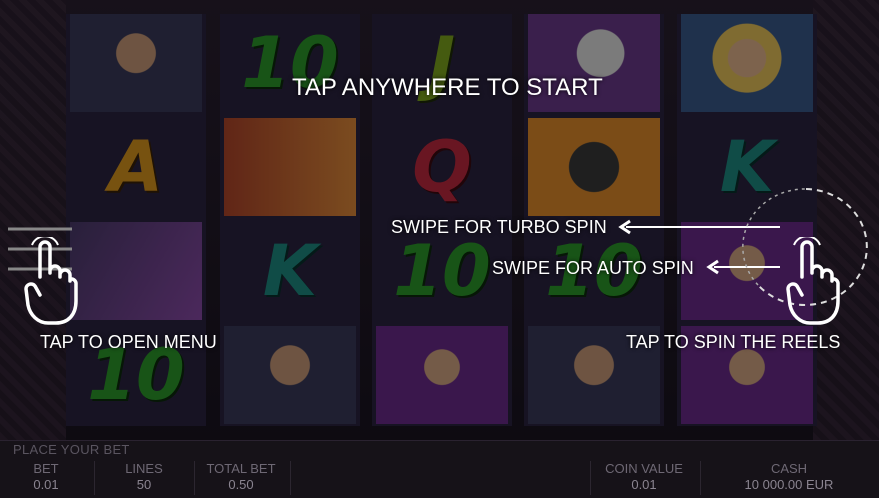  Describe the element at coordinates (447, 87) in the screenshot. I see `tap-to-start-text: TAP ANYWHERE TO START` at that location.